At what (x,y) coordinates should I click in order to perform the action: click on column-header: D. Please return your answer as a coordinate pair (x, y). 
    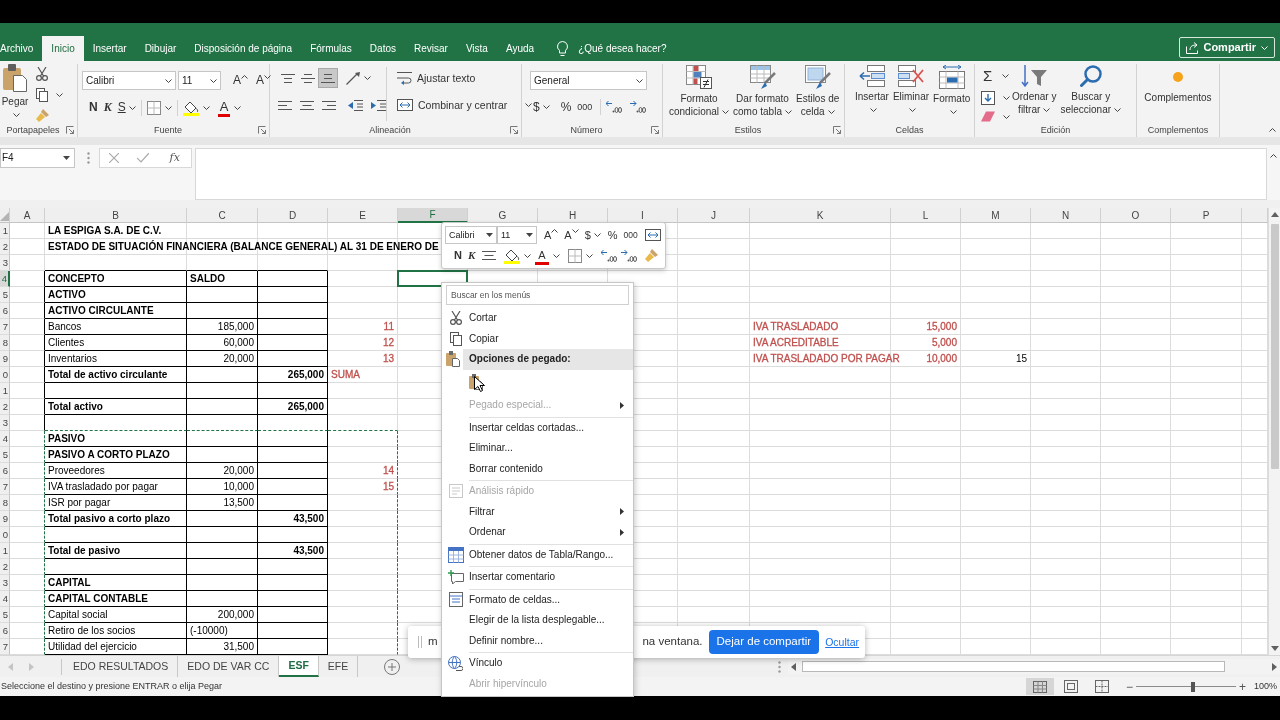
    Looking at the image, I should click on (293, 215).